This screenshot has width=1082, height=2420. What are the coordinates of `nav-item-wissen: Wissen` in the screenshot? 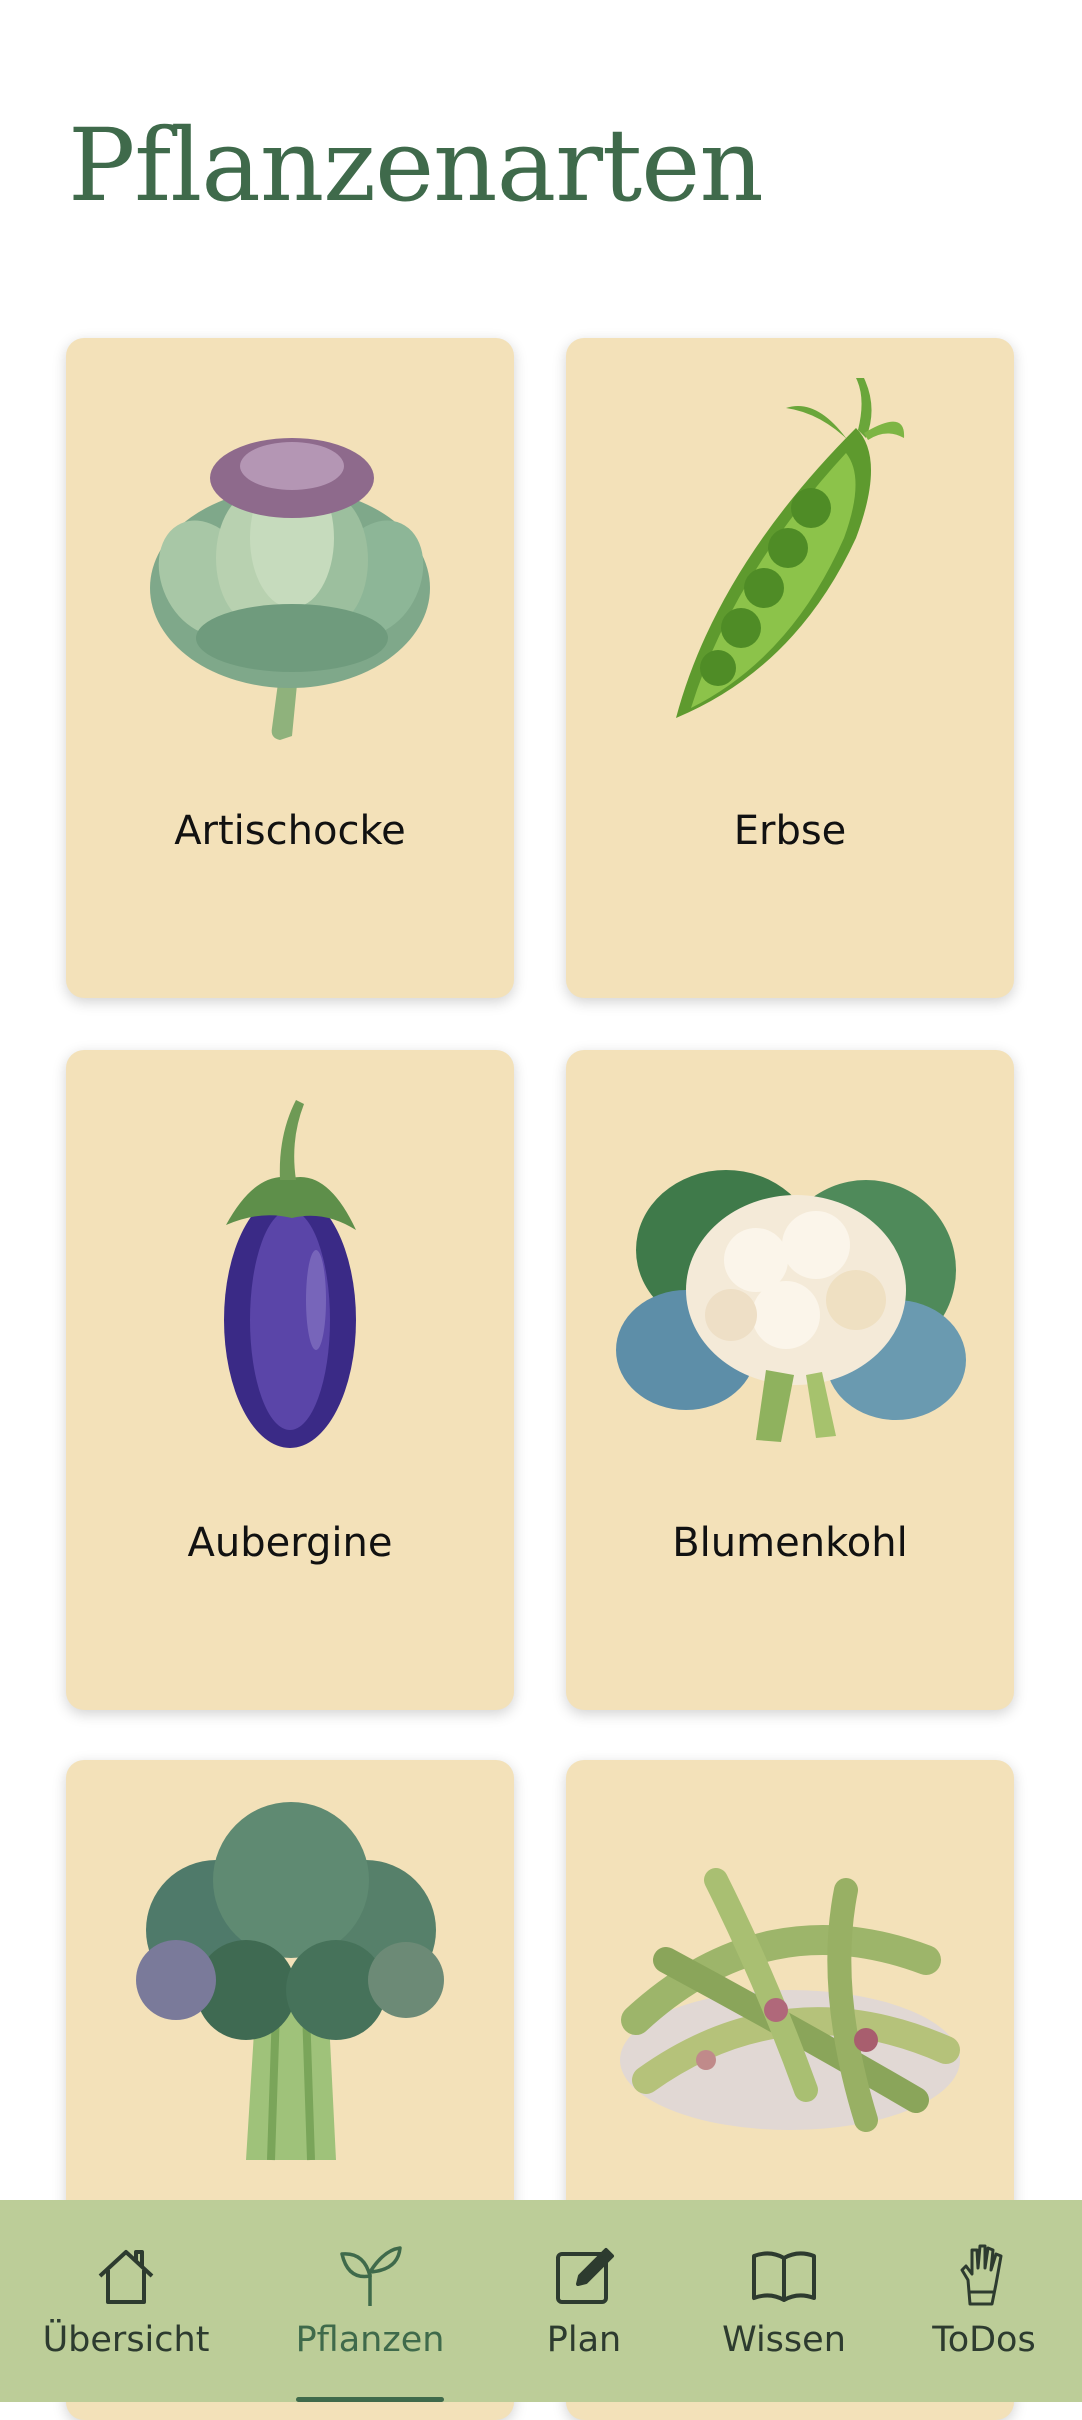 It's located at (784, 2301).